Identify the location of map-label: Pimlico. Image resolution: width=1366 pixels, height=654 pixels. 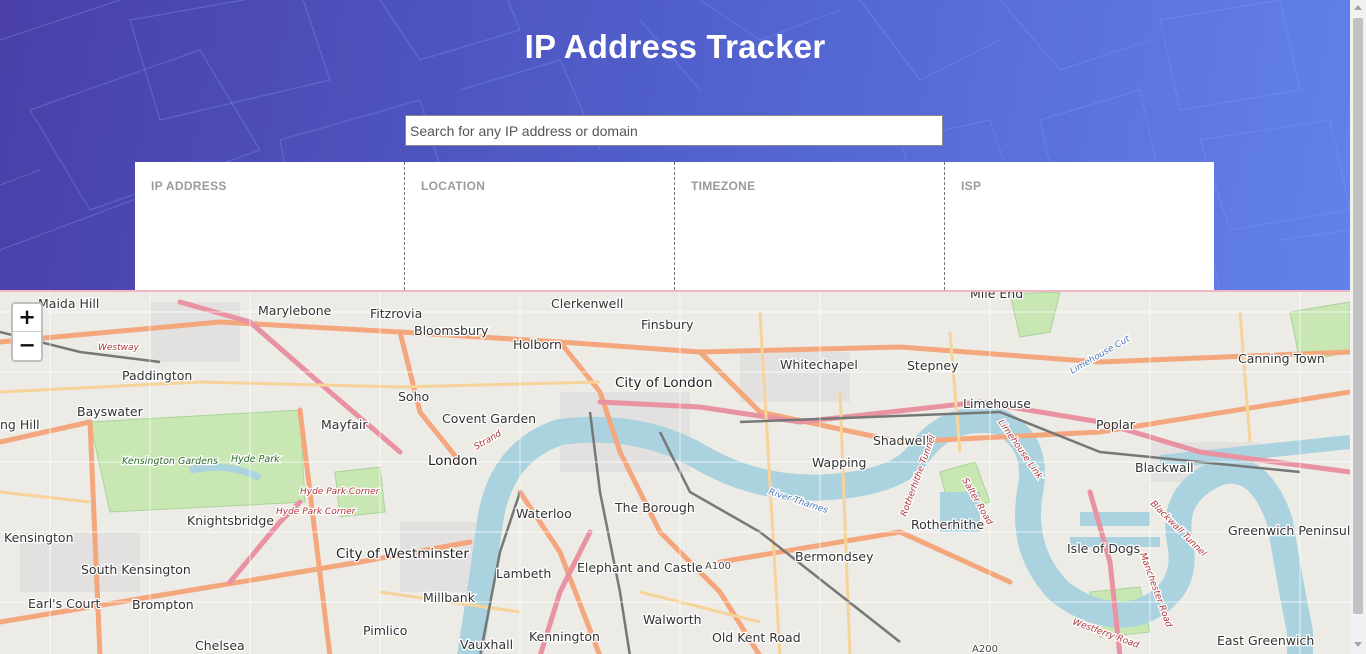
(385, 630).